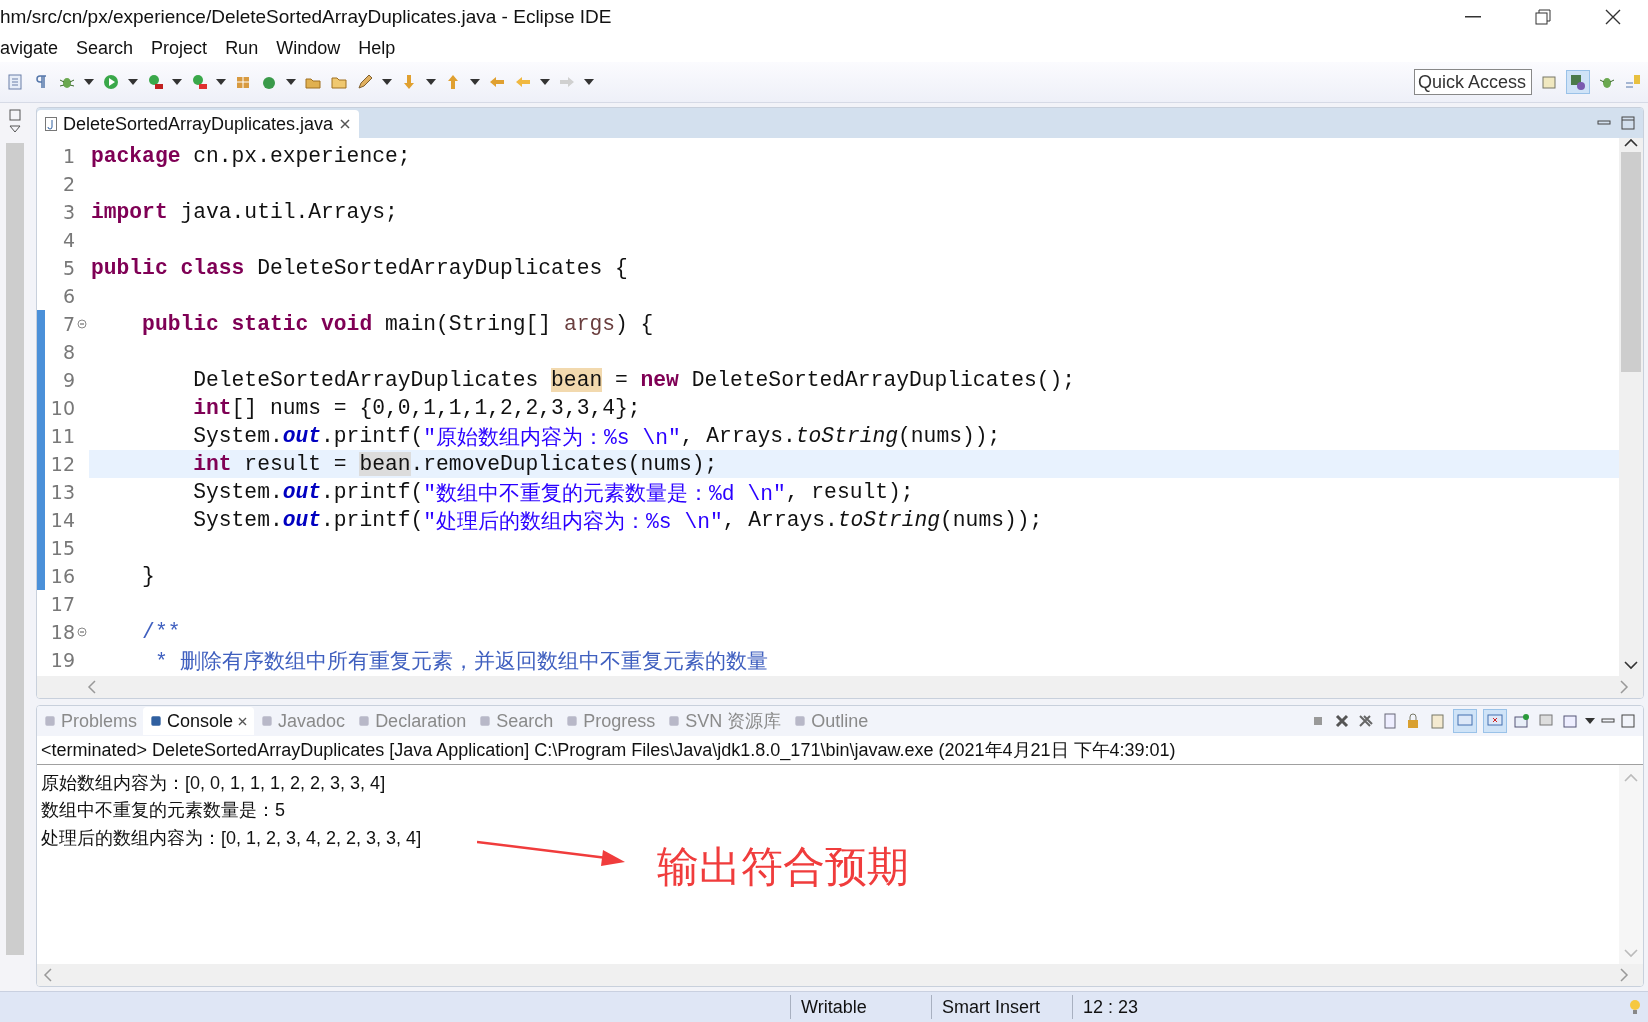 This screenshot has height=1022, width=1648. I want to click on repository-icon, so click(1633, 82).